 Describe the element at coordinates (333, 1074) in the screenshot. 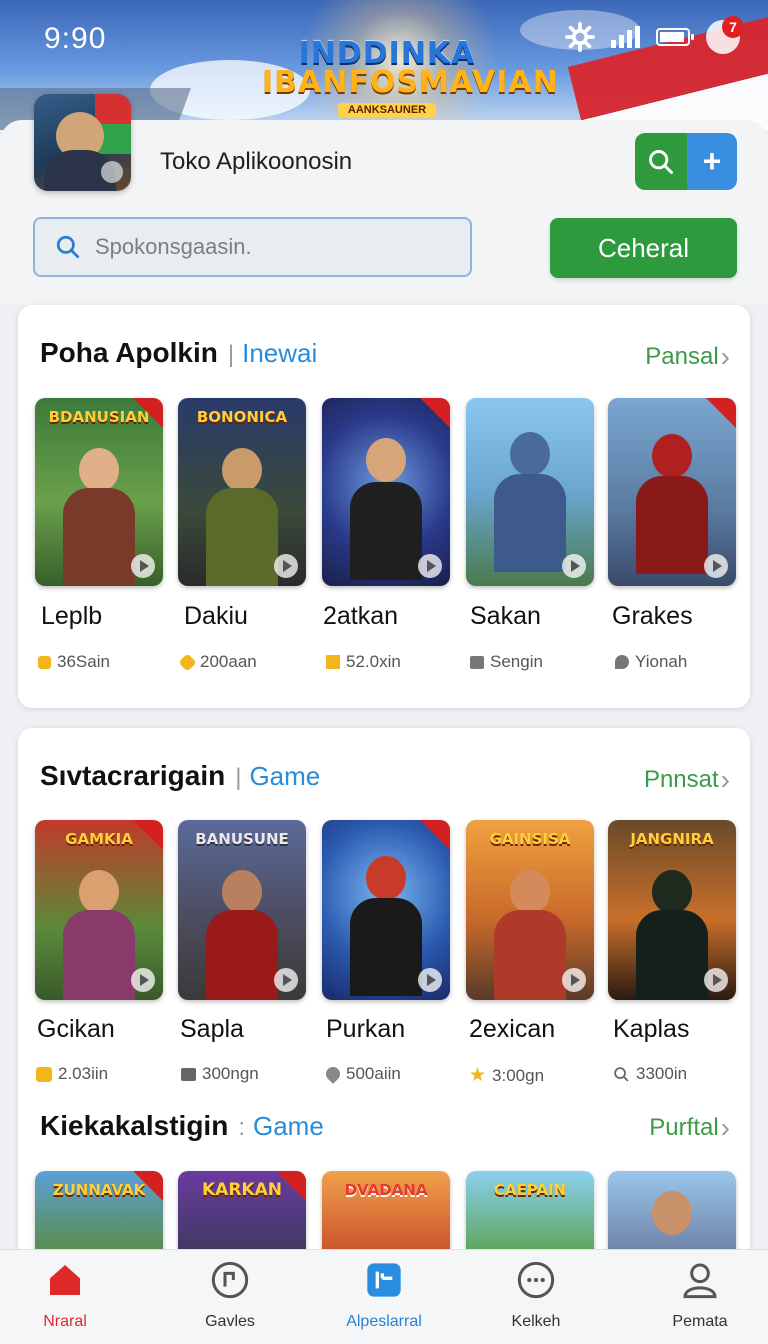

I see `heart-icon` at that location.